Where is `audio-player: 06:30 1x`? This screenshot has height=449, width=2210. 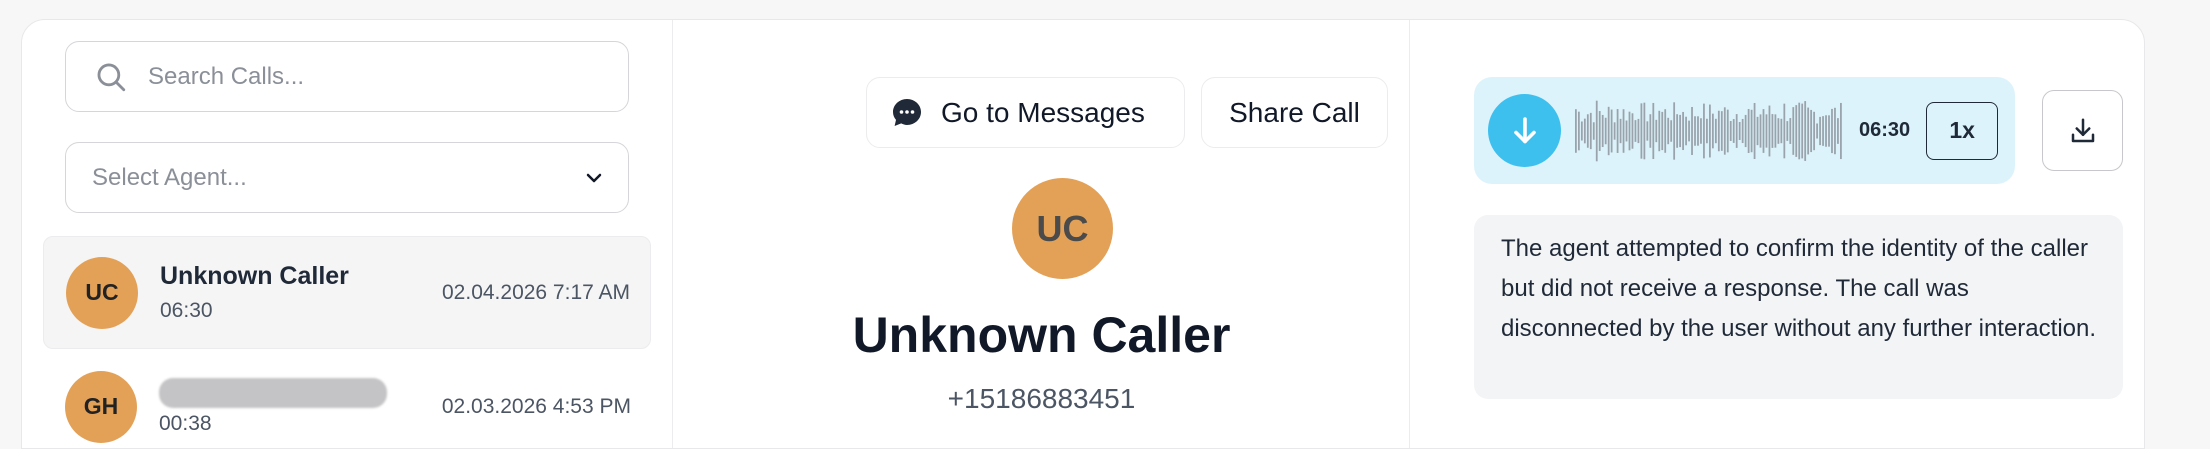 audio-player: 06:30 1x is located at coordinates (1744, 130).